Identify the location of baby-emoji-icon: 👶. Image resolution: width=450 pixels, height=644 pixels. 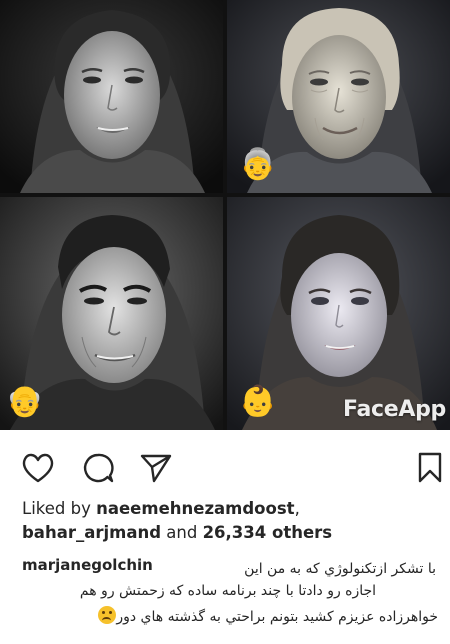
(258, 401).